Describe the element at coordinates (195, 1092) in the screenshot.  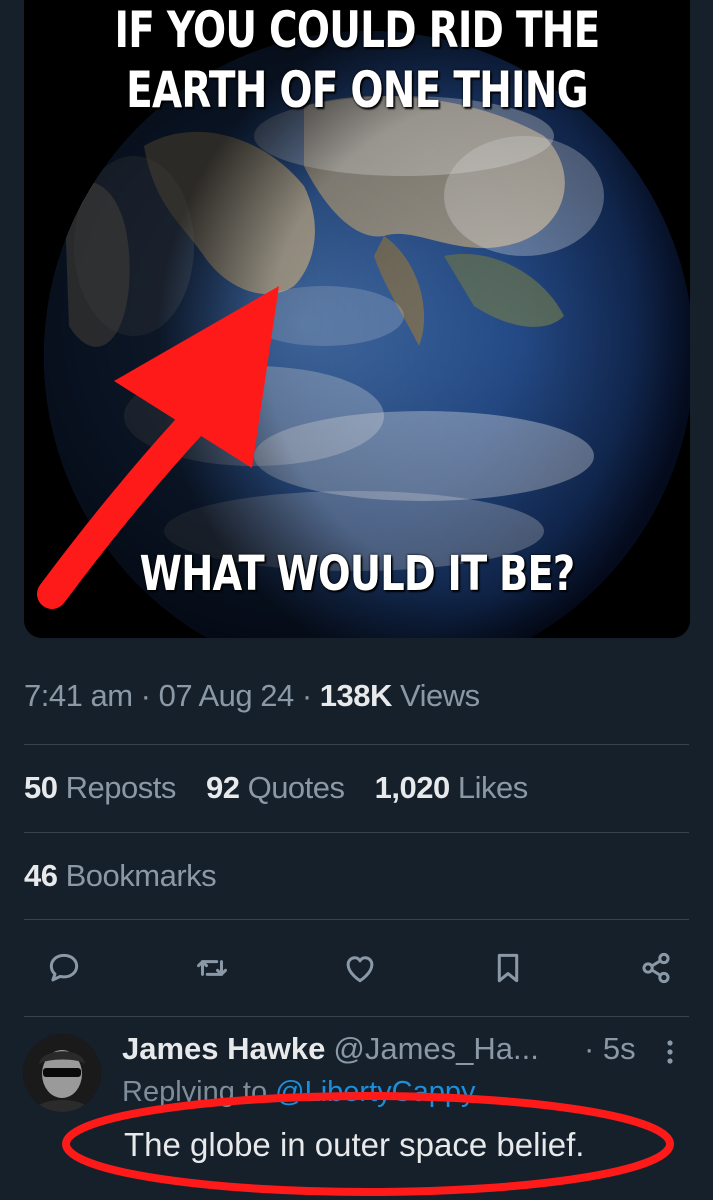
I see `replying-to-label: Replying to` at that location.